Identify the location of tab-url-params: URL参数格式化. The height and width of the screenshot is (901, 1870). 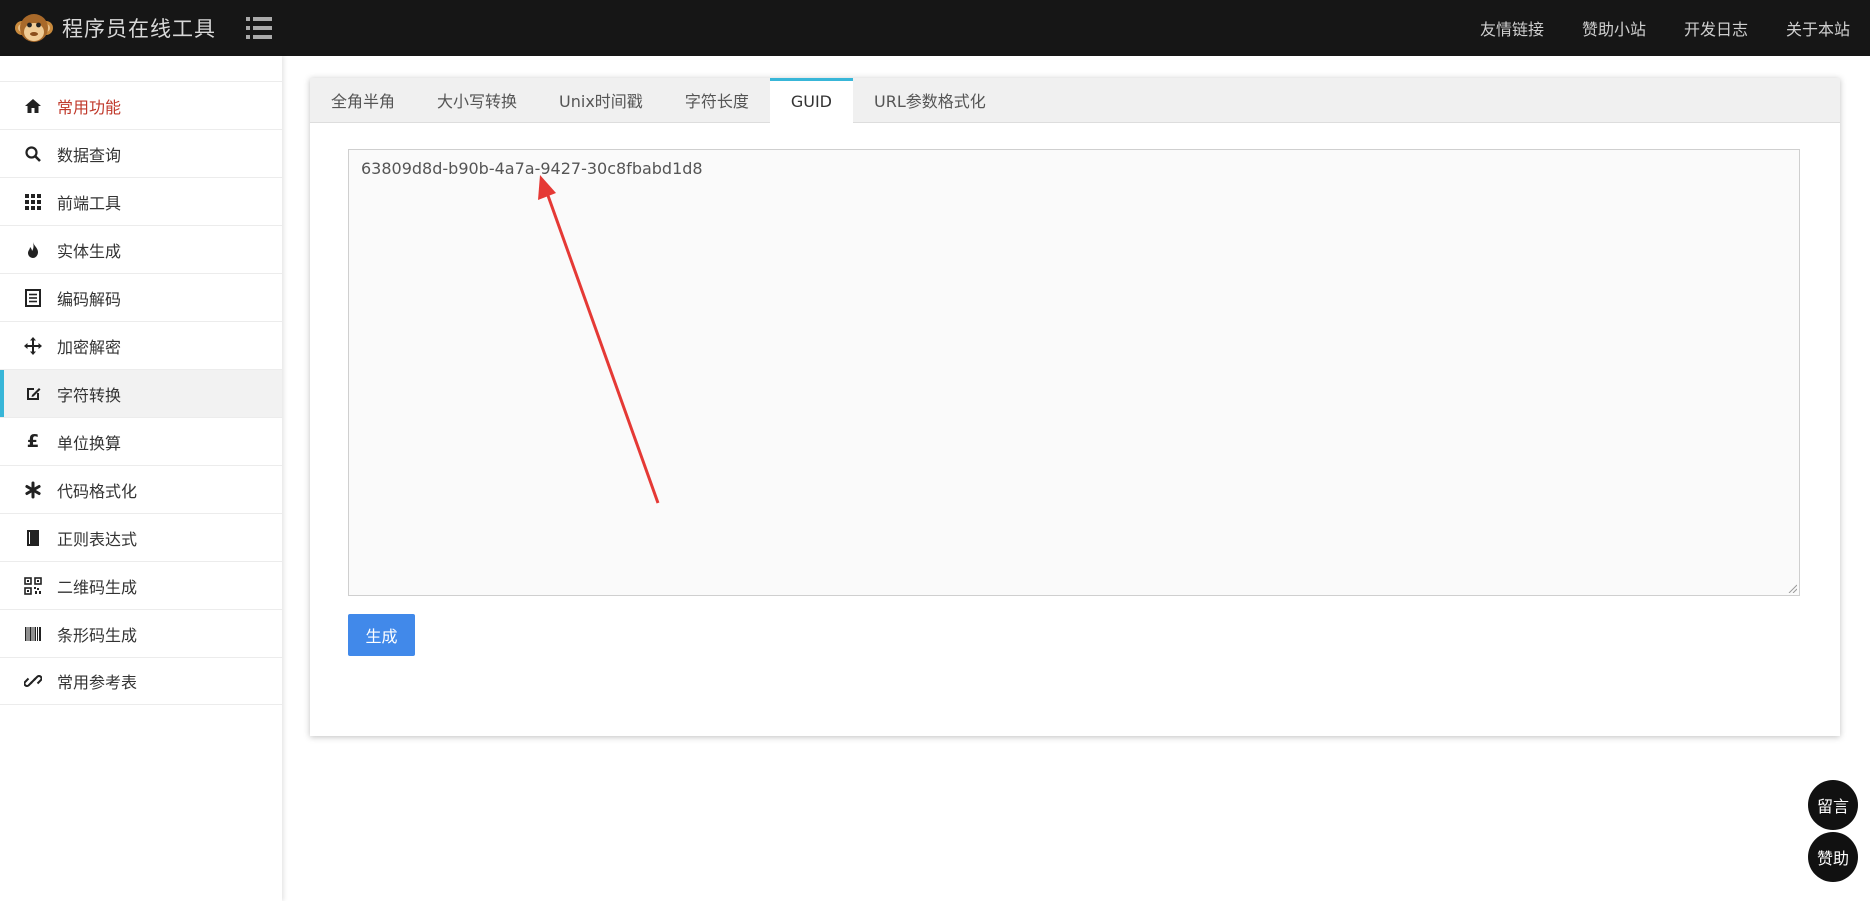
(930, 100).